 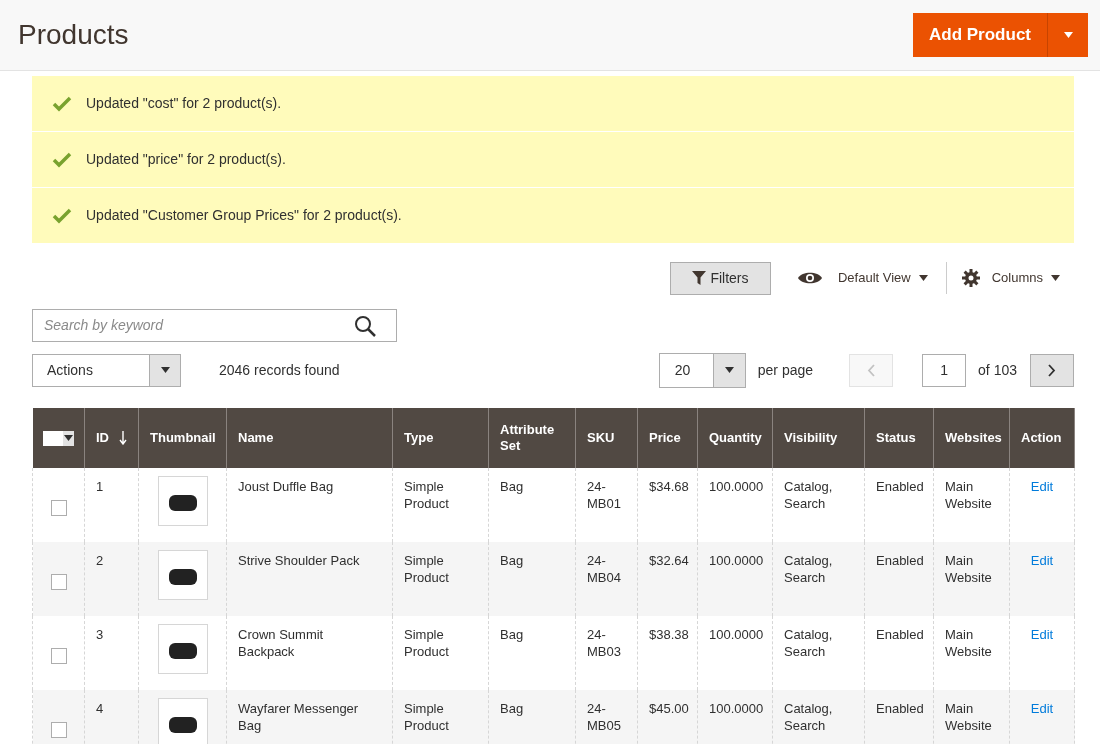 What do you see at coordinates (199, 325) in the screenshot?
I see `search-input: Search by keyword` at bounding box center [199, 325].